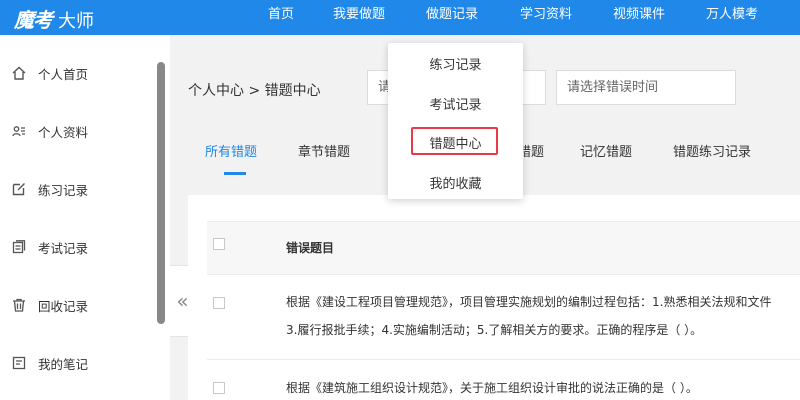 The width and height of the screenshot is (800, 400). What do you see at coordinates (646, 87) in the screenshot?
I see `error-time-select: 请选择错误时间` at bounding box center [646, 87].